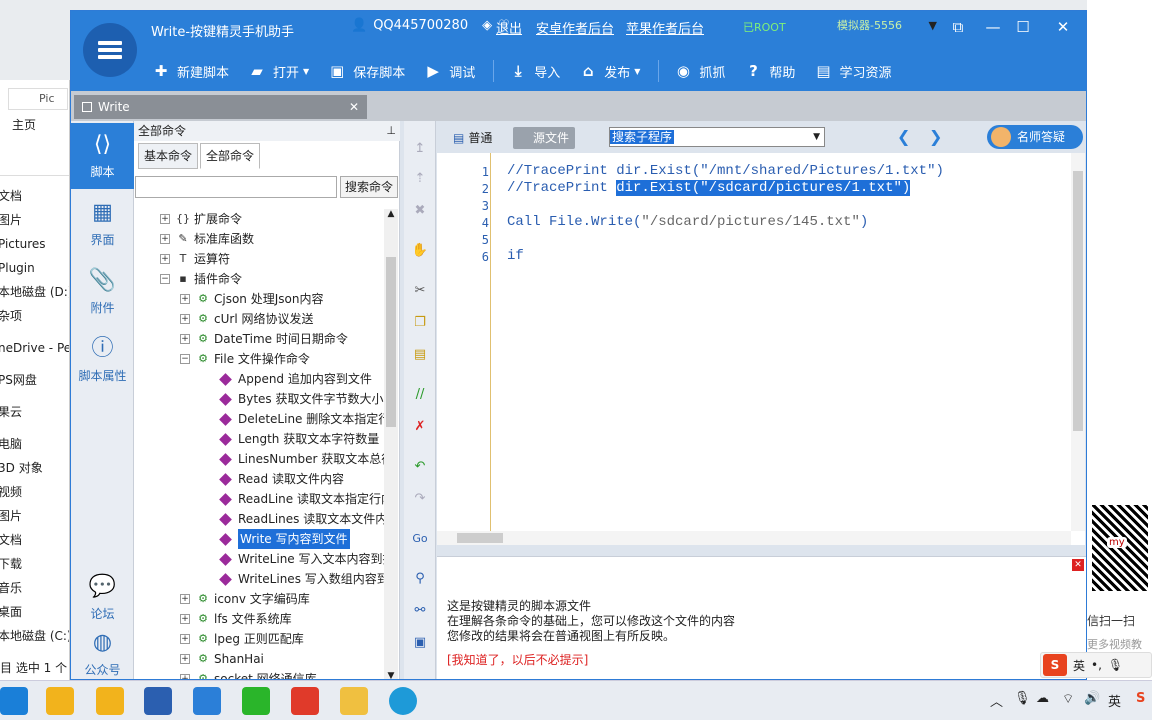 The width and height of the screenshot is (1152, 720). Describe the element at coordinates (1068, 699) in the screenshot. I see `wifi-icon: ⌔` at that location.